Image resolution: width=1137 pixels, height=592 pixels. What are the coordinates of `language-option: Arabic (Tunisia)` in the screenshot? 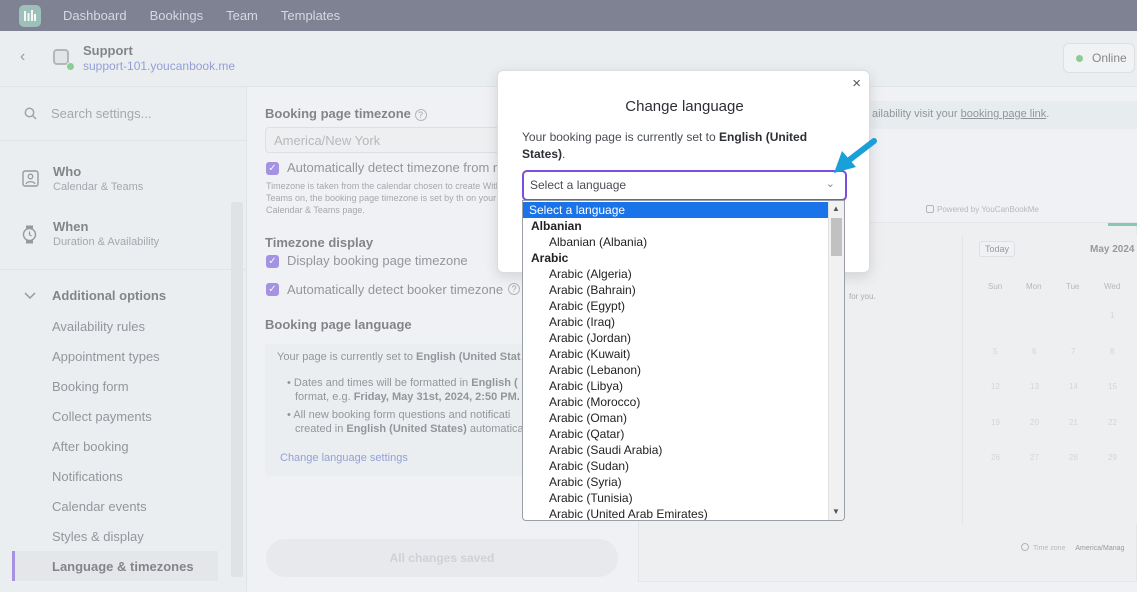 It's located at (676, 498).